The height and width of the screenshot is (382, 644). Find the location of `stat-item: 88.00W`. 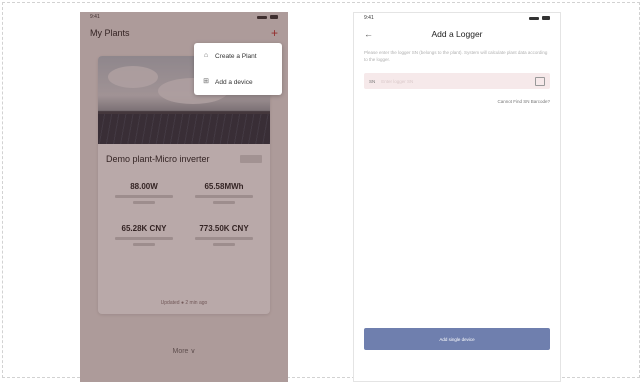

stat-item: 88.00W is located at coordinates (144, 193).